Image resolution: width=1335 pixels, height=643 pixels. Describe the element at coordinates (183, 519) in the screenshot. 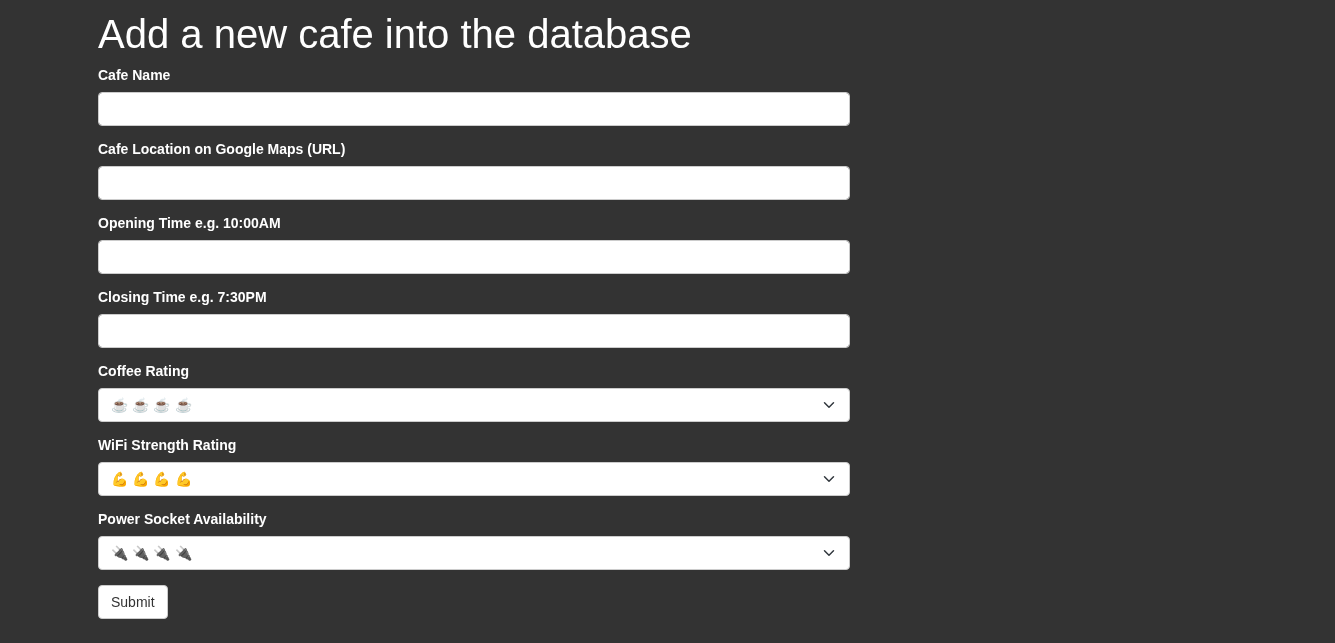

I see `field-label: Power Socket Availability` at that location.